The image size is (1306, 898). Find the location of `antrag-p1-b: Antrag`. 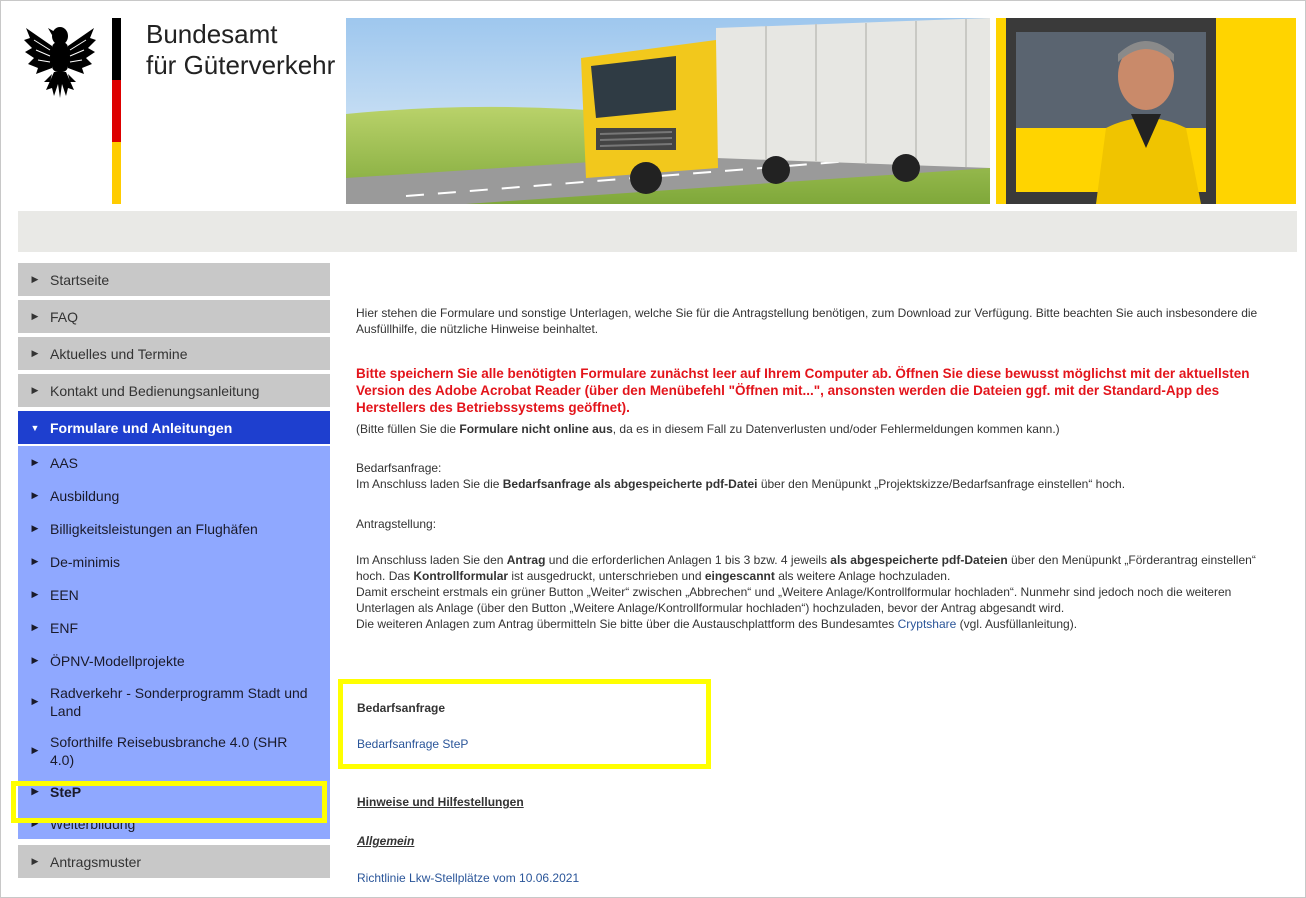

antrag-p1-b: Antrag is located at coordinates (526, 560).